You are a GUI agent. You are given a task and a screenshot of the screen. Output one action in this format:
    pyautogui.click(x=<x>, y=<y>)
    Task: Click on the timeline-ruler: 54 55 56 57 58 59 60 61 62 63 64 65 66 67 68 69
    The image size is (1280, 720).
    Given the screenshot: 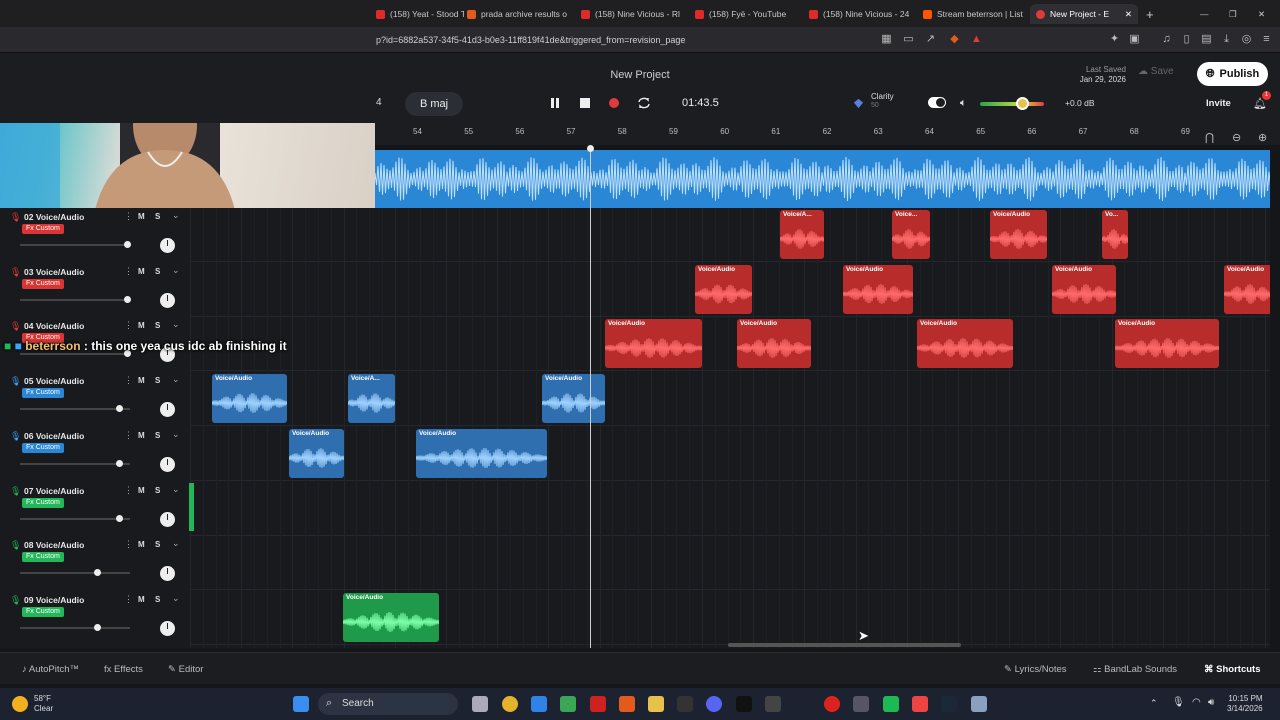 What is the action you would take?
    pyautogui.click(x=827, y=134)
    